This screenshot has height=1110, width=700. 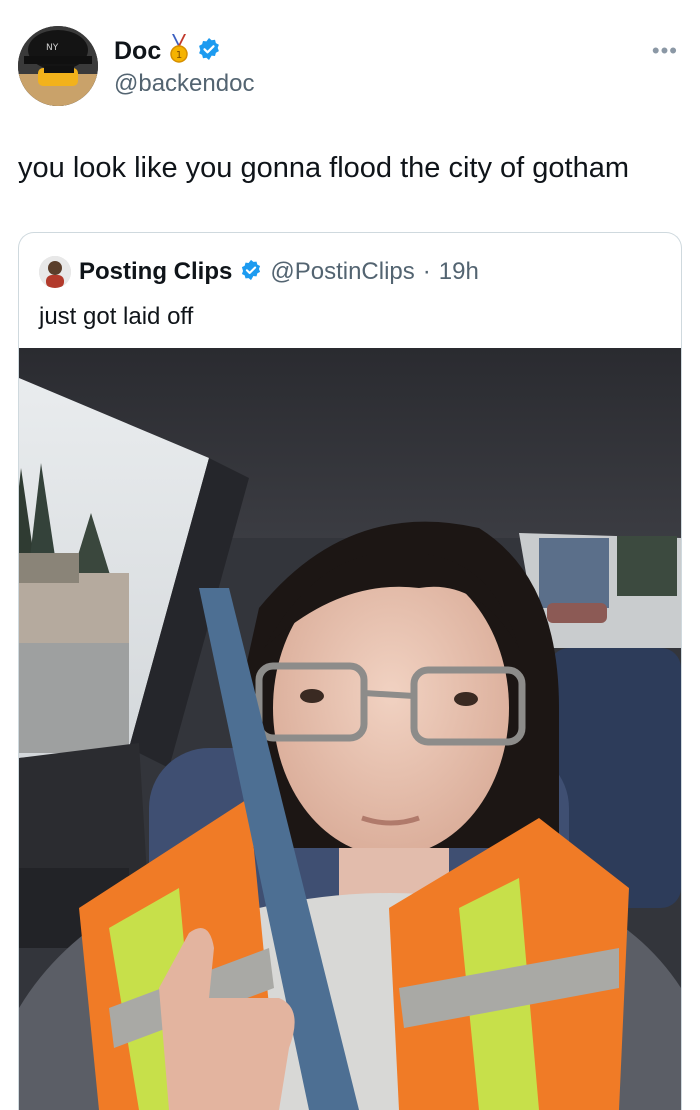 What do you see at coordinates (52, 48) in the screenshot?
I see `svg-text: NY` at bounding box center [52, 48].